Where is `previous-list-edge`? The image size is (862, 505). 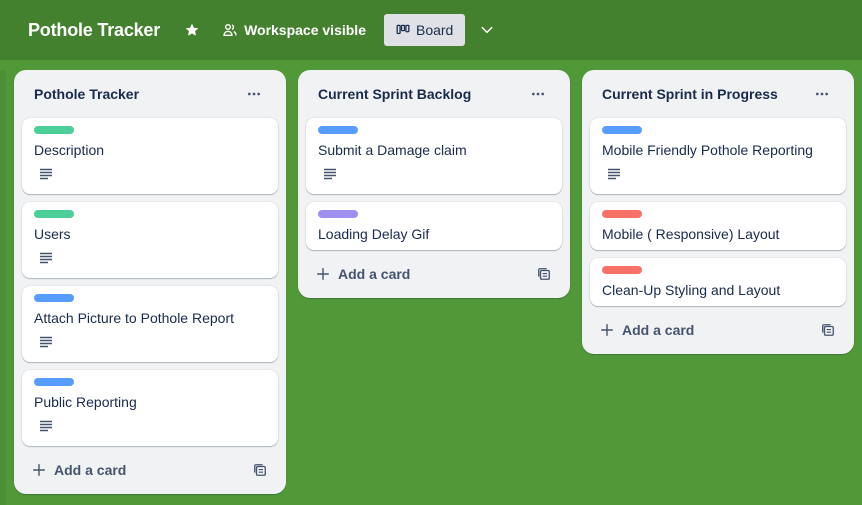
previous-list-edge is located at coordinates (3, 287).